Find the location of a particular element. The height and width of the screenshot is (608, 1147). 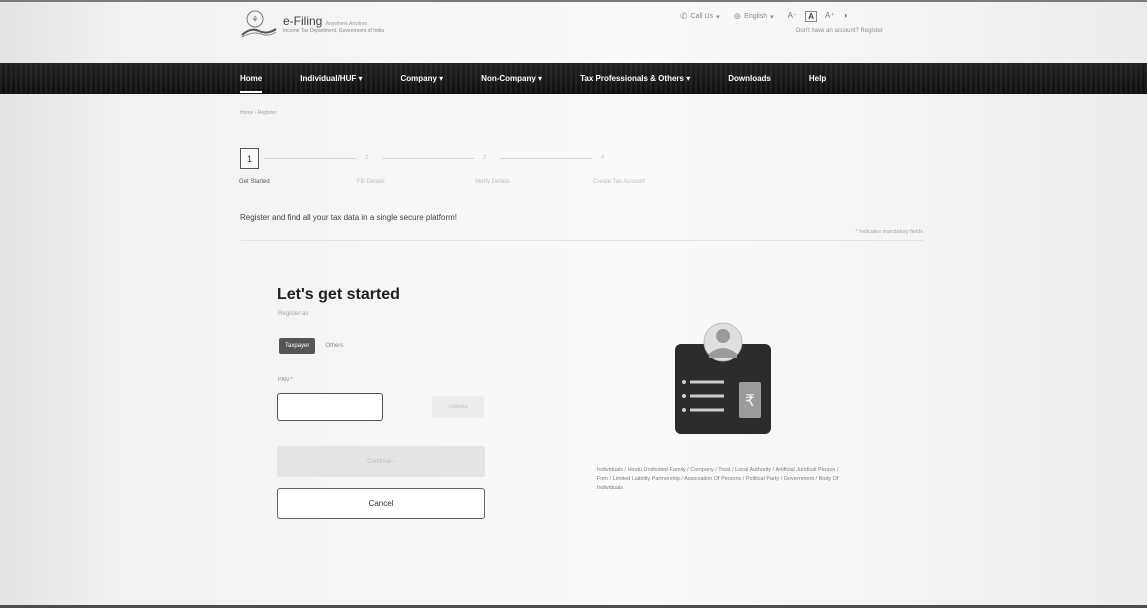

validate-button: Validate is located at coordinates (458, 407).